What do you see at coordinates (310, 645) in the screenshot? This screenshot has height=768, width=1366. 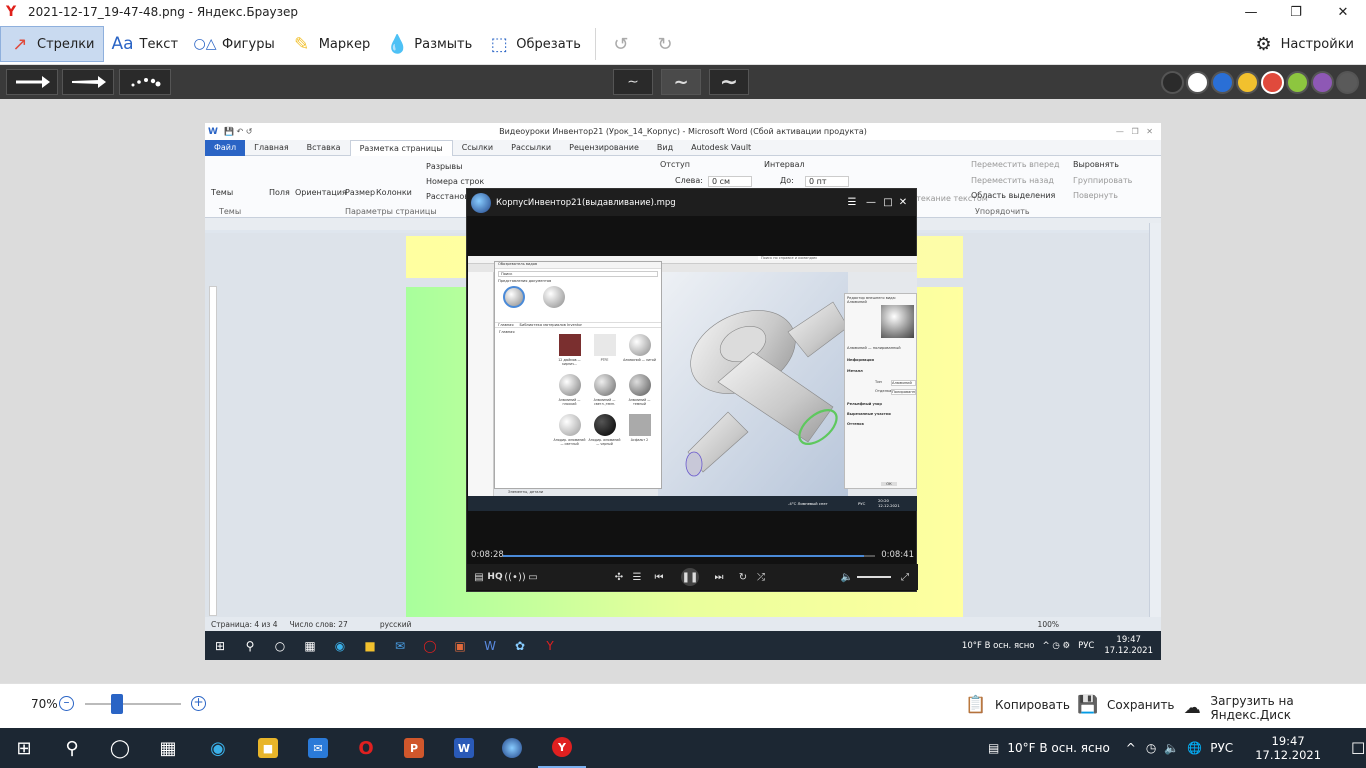 I see `inner-taskview-icon: ▦` at bounding box center [310, 645].